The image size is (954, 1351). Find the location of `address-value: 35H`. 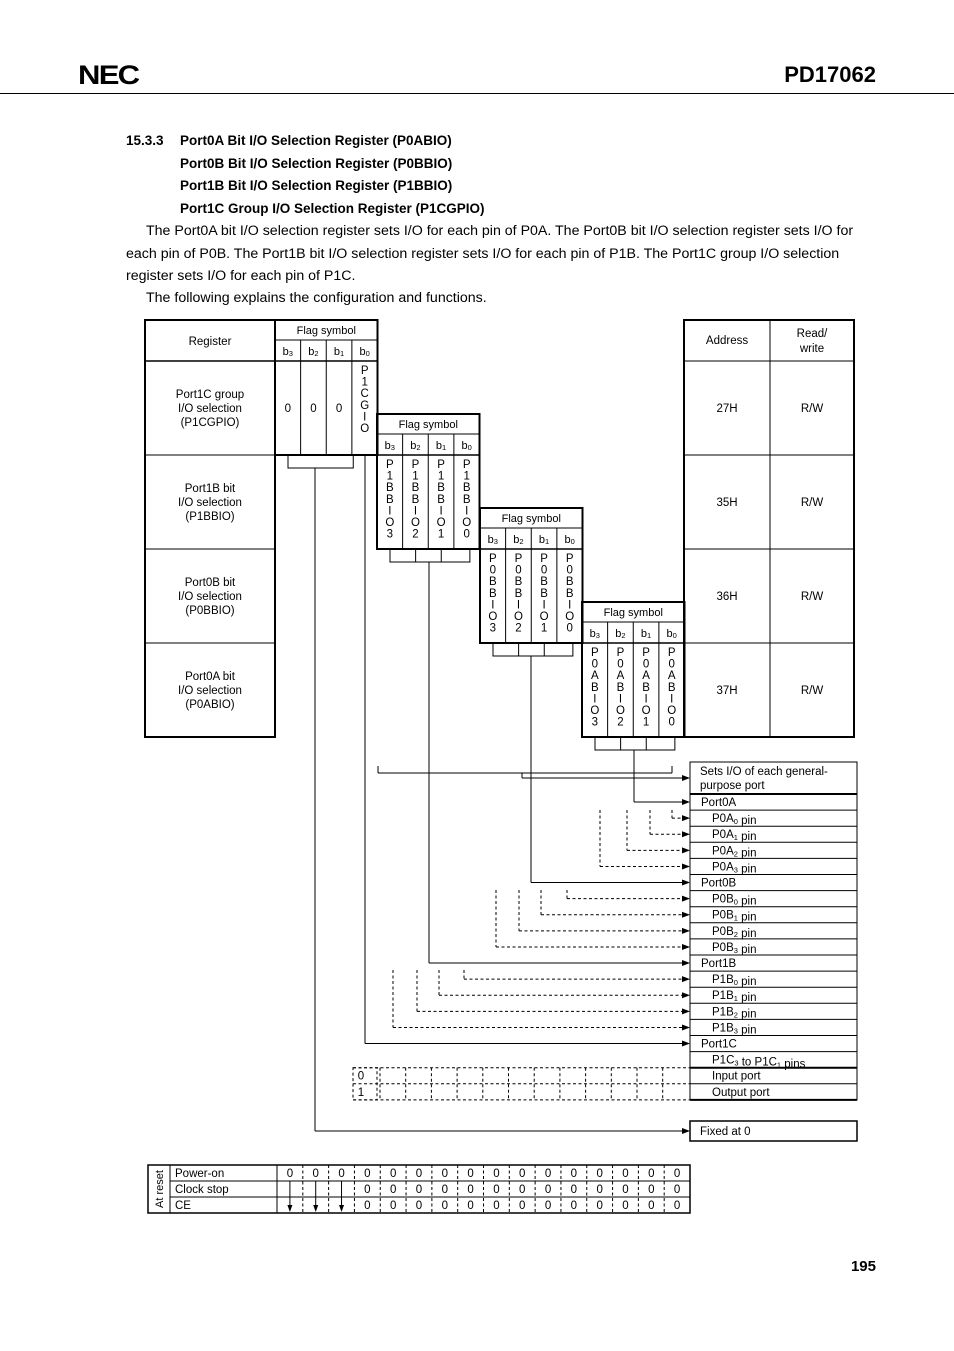

address-value: 35H is located at coordinates (726, 503).